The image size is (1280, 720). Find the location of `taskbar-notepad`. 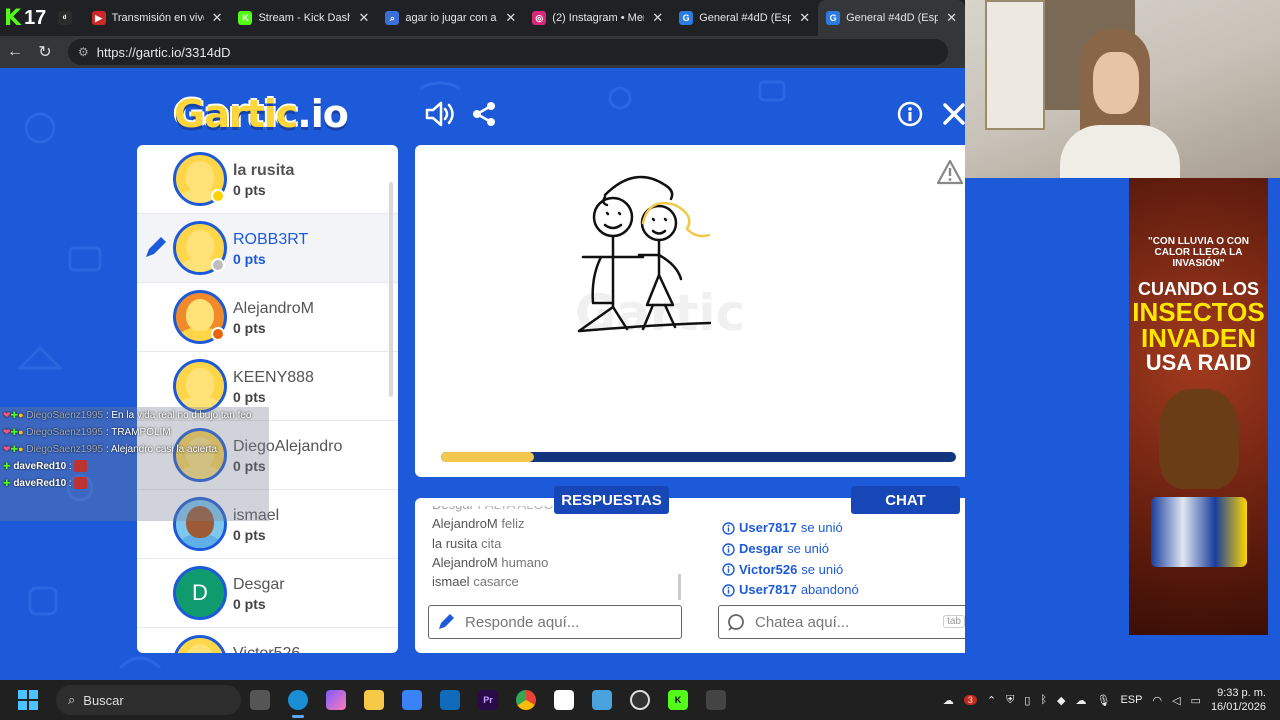

taskbar-notepad is located at coordinates (602, 700).